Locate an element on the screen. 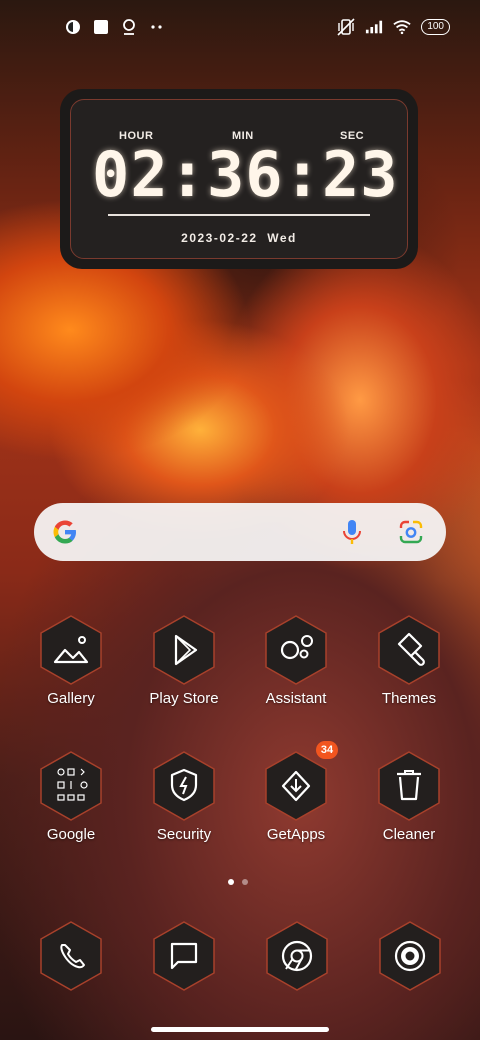 The width and height of the screenshot is (480, 1040). camera-icon is located at coordinates (410, 956).